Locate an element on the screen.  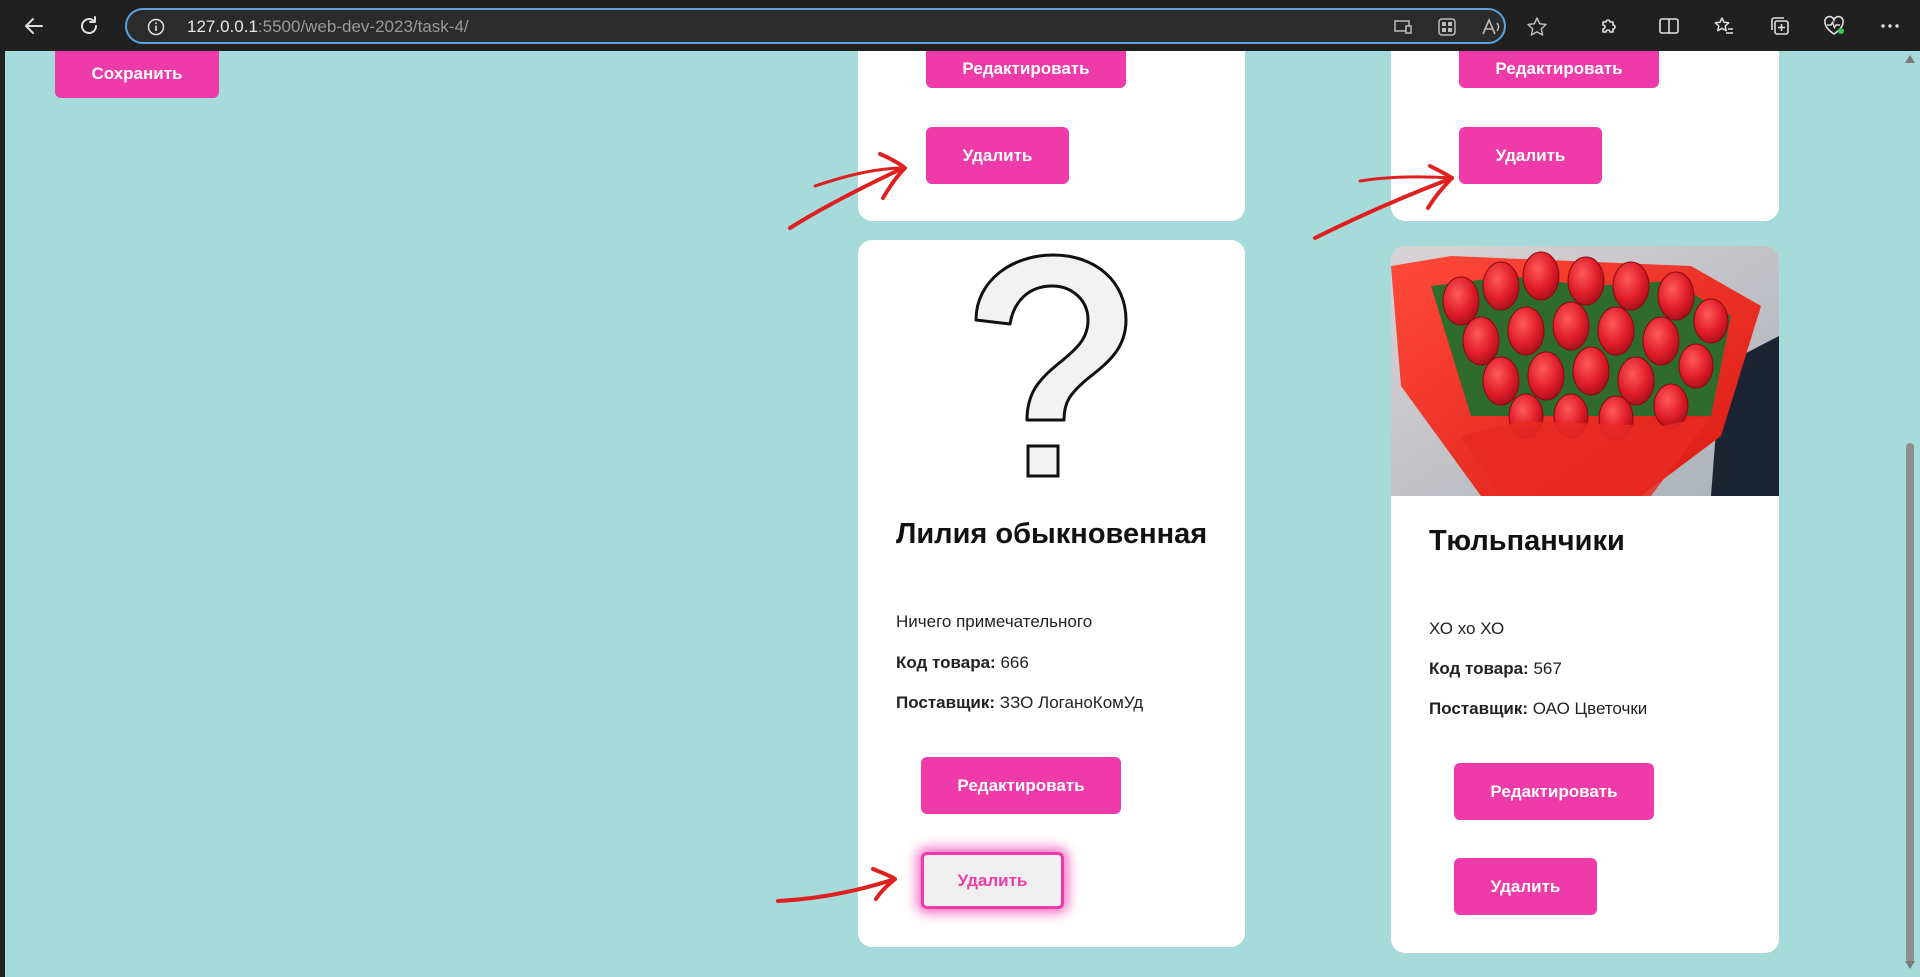
favorites-button is located at coordinates (1724, 26).